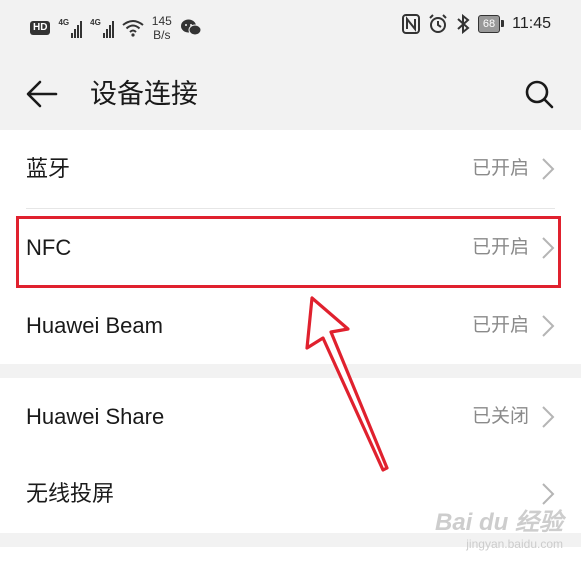 Image resolution: width=581 pixels, height=565 pixels. Describe the element at coordinates (290, 29) in the screenshot. I see `status-bar: HD 4G 4G 145 B/s 68 11:45` at that location.